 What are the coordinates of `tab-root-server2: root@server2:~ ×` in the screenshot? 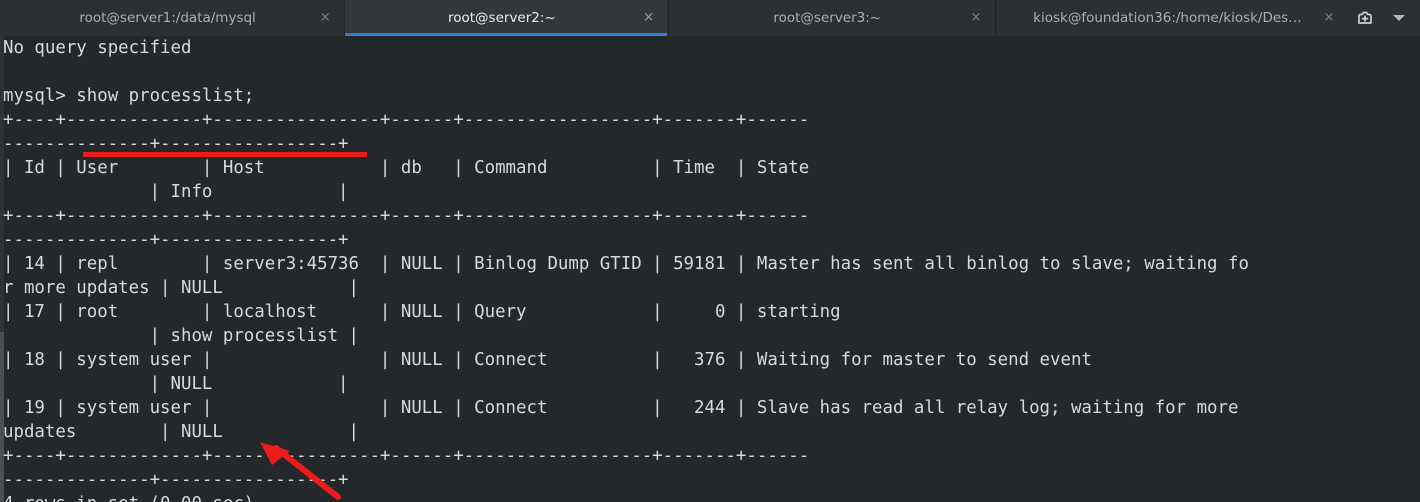 It's located at (506, 18).